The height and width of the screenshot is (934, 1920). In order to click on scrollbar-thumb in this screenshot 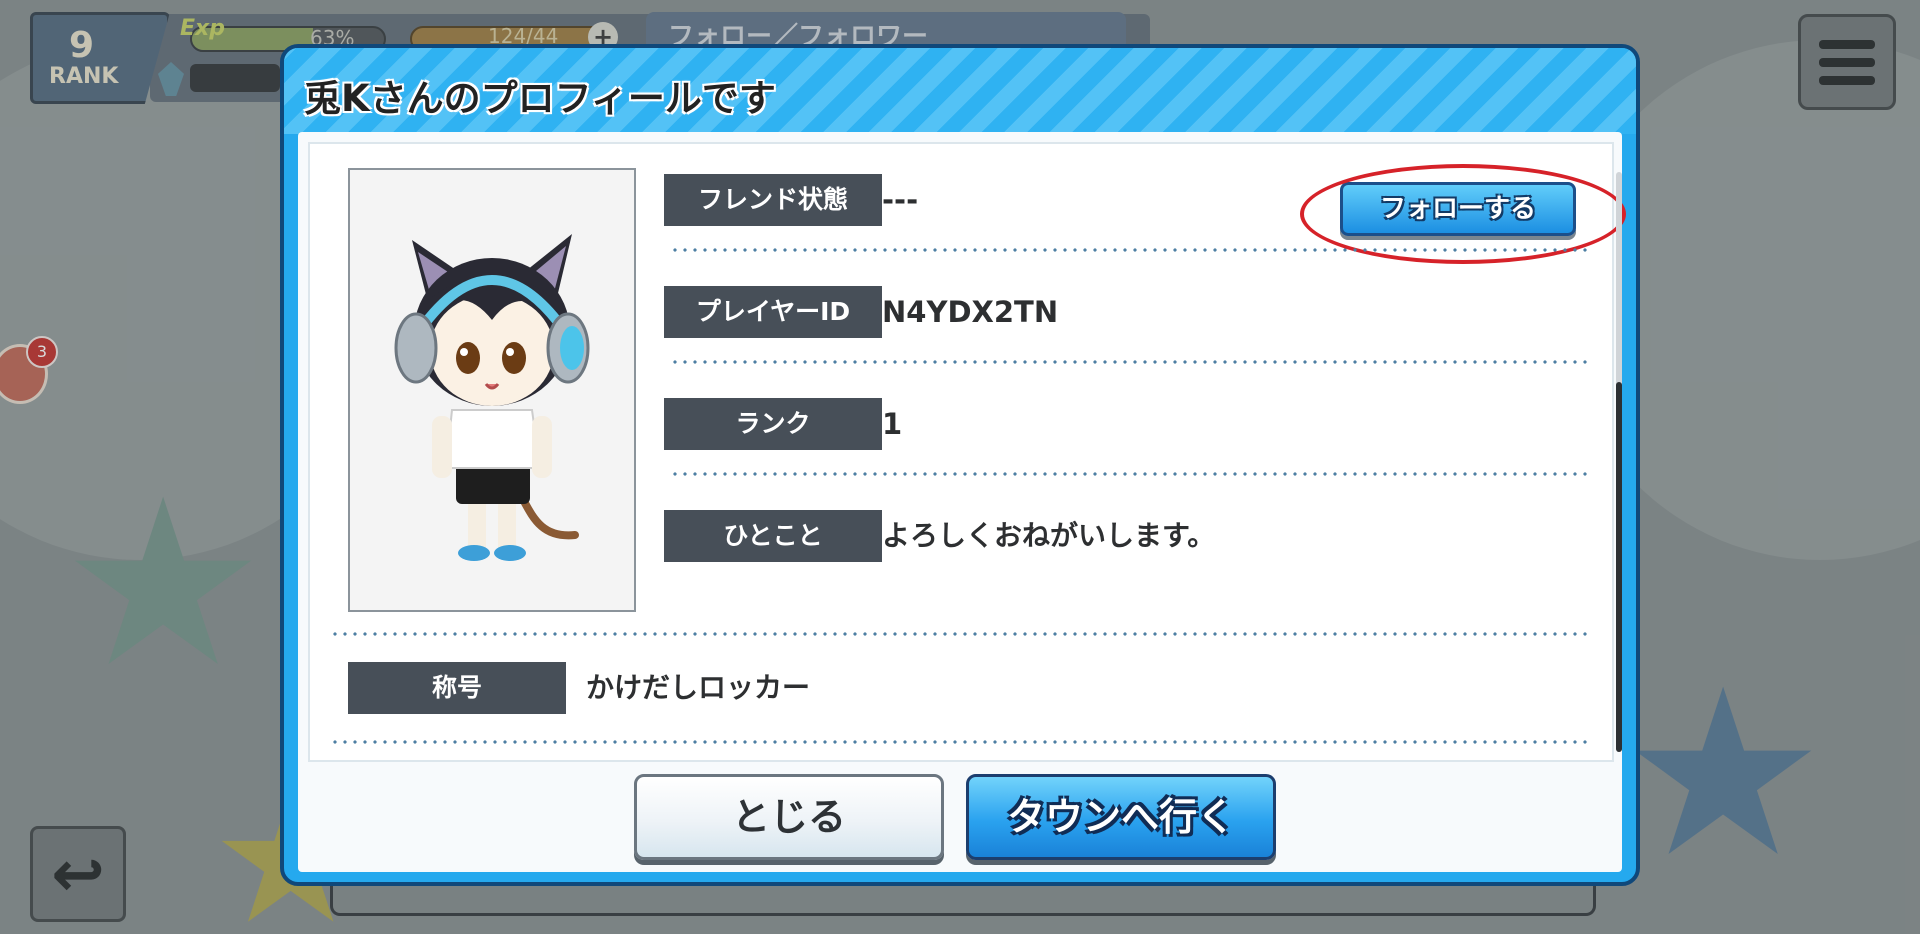, I will do `click(1619, 567)`.